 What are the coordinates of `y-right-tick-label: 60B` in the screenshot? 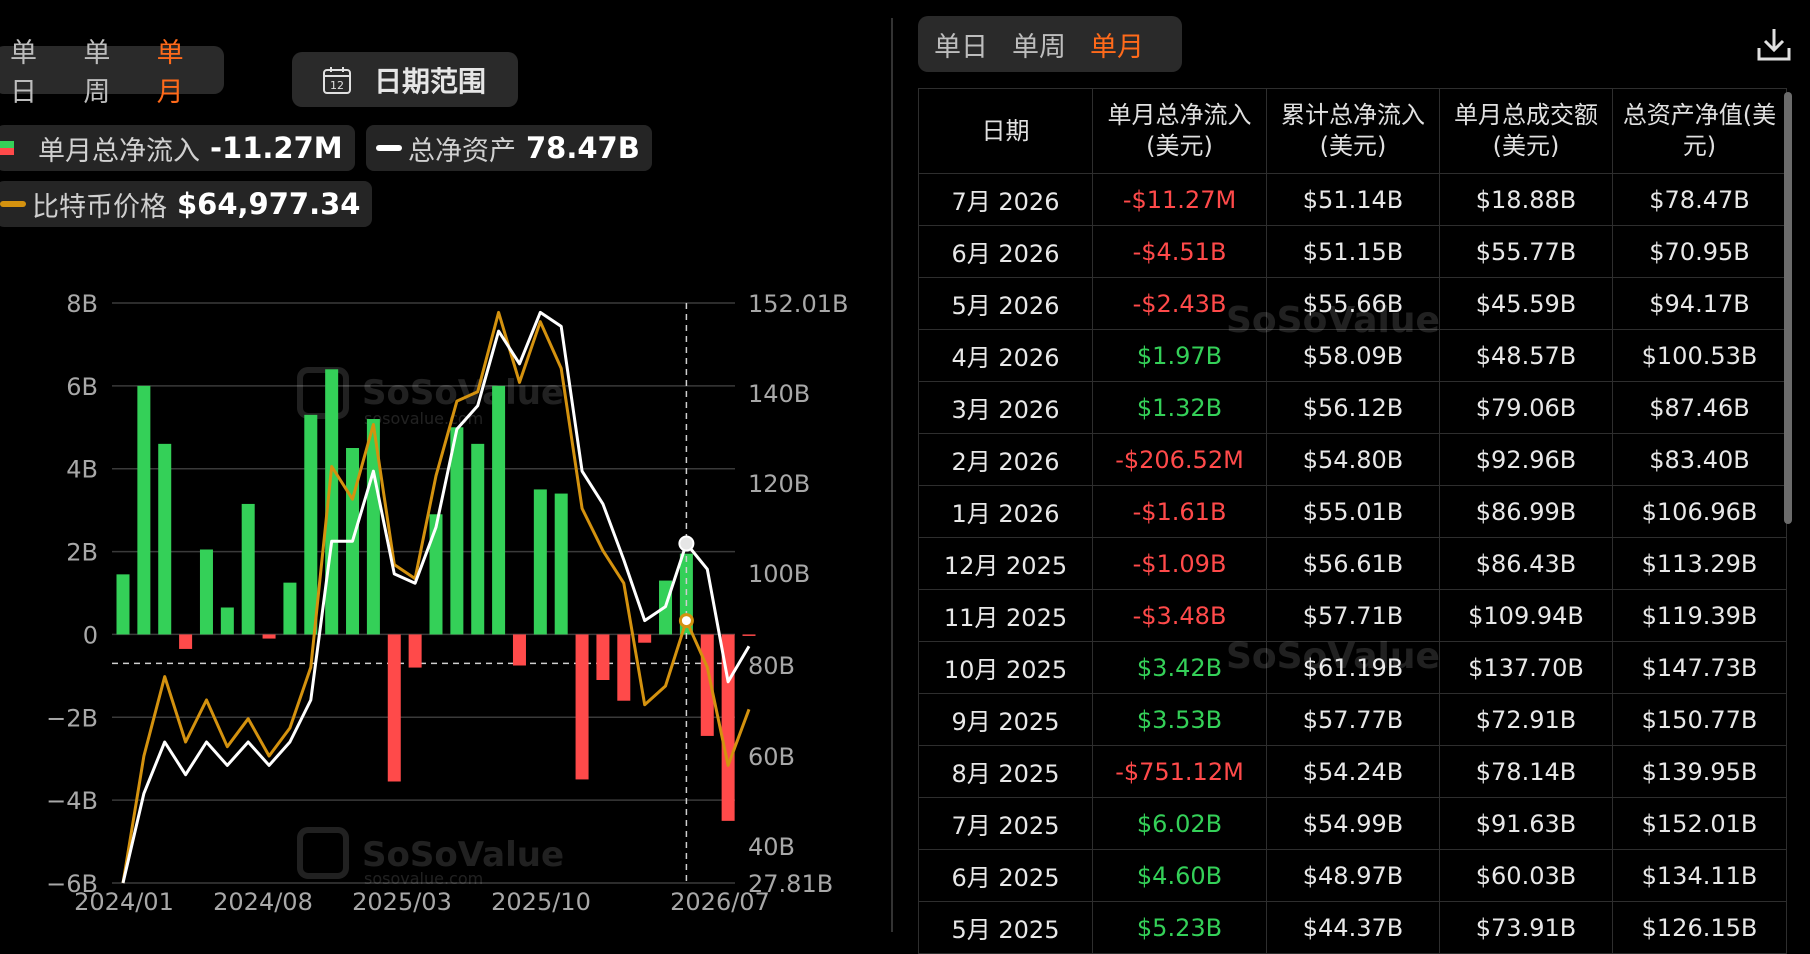 It's located at (771, 757).